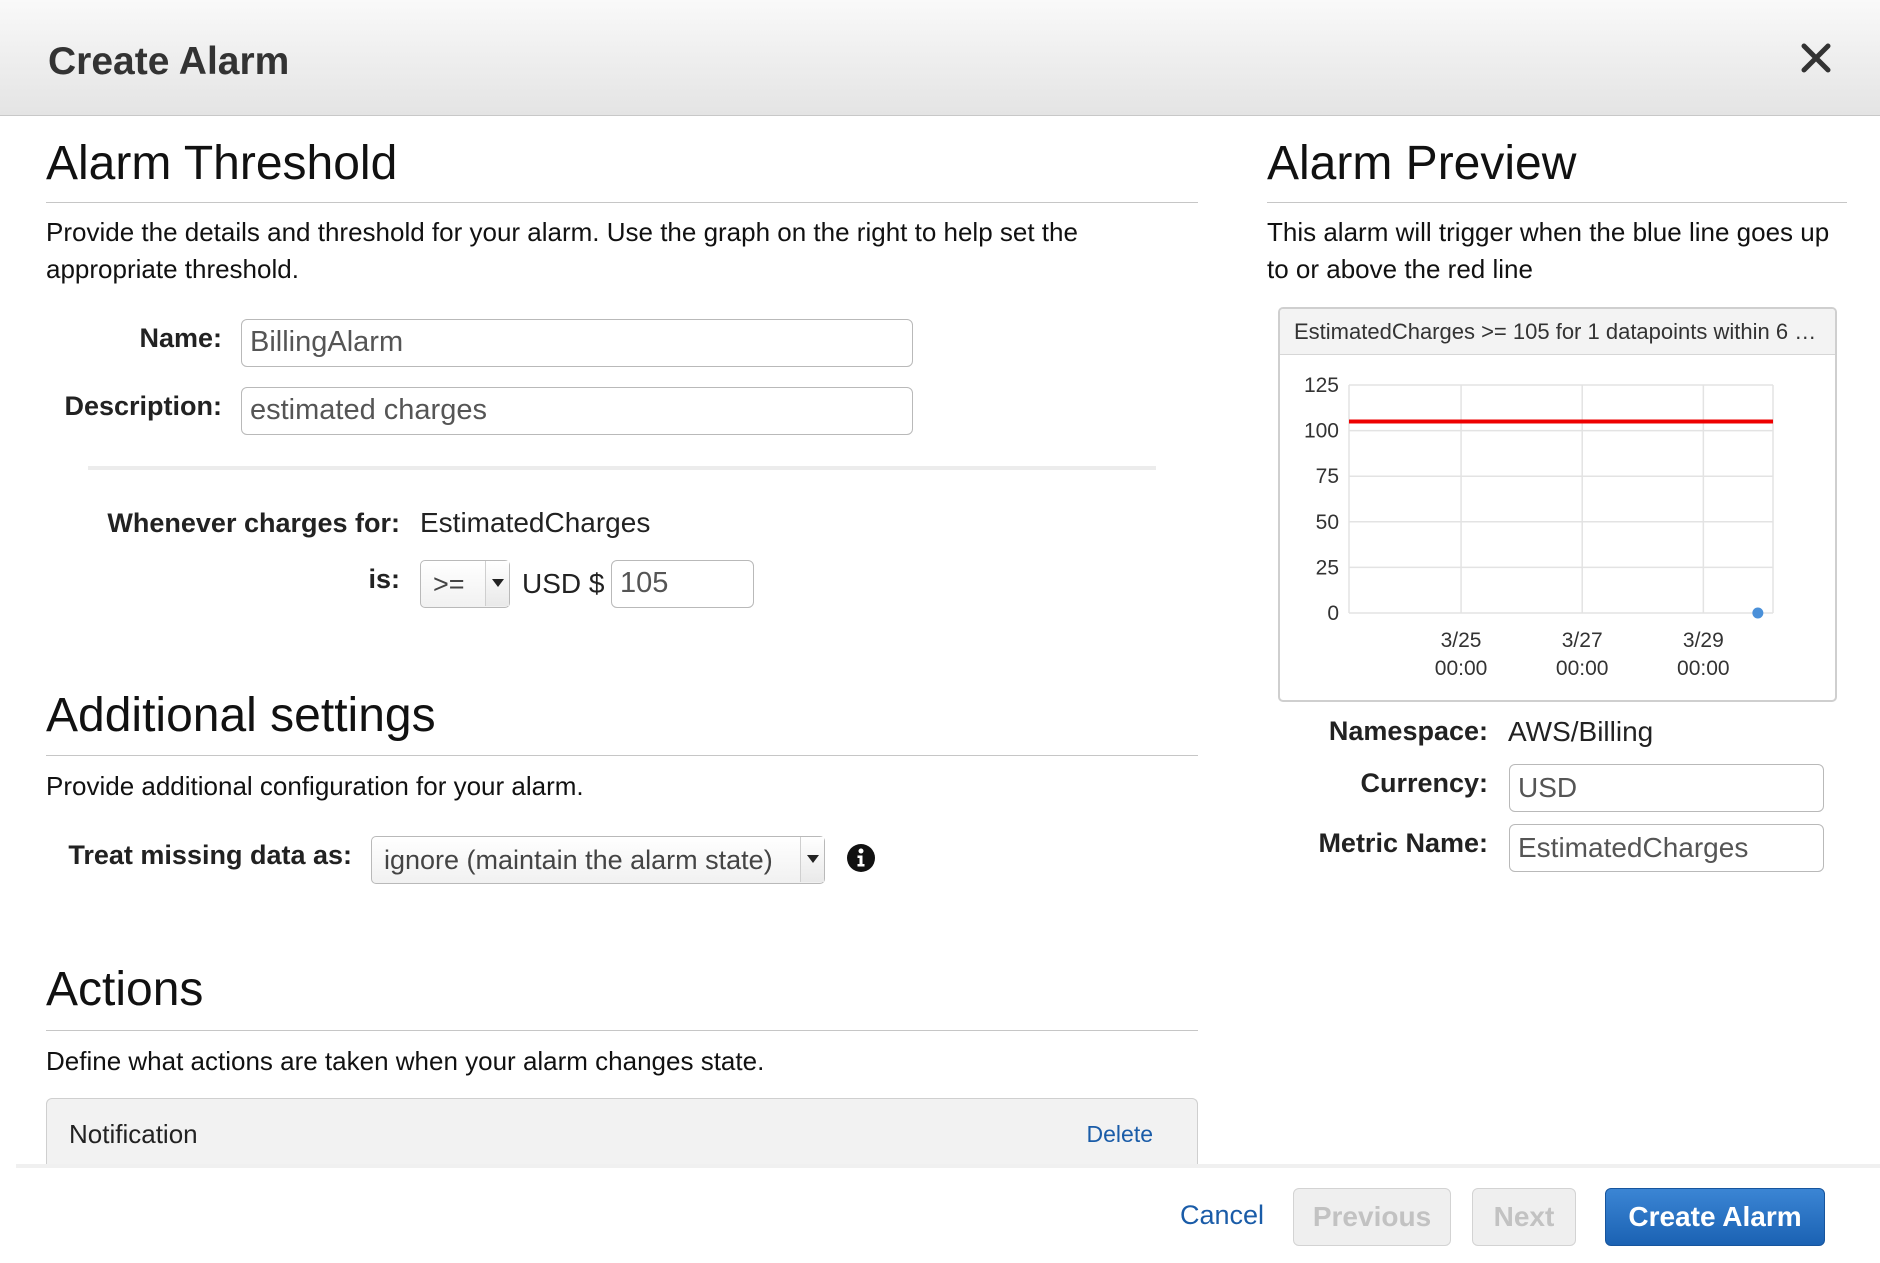 This screenshot has height=1263, width=1880. What do you see at coordinates (577, 343) in the screenshot?
I see `name-input: BillingAlarm` at bounding box center [577, 343].